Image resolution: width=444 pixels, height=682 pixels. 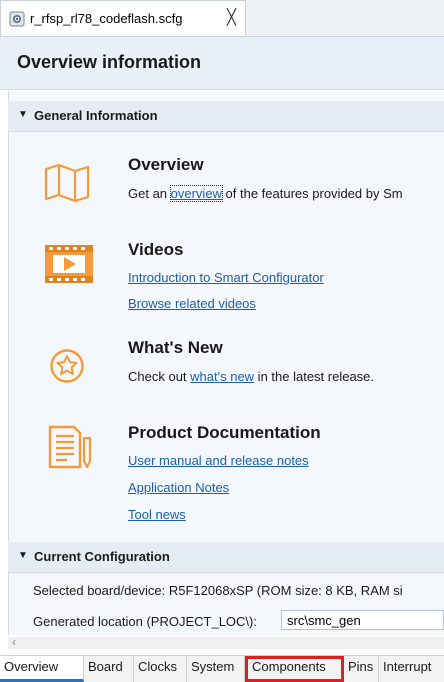 What do you see at coordinates (361, 669) in the screenshot?
I see `tab-pins: Pins` at bounding box center [361, 669].